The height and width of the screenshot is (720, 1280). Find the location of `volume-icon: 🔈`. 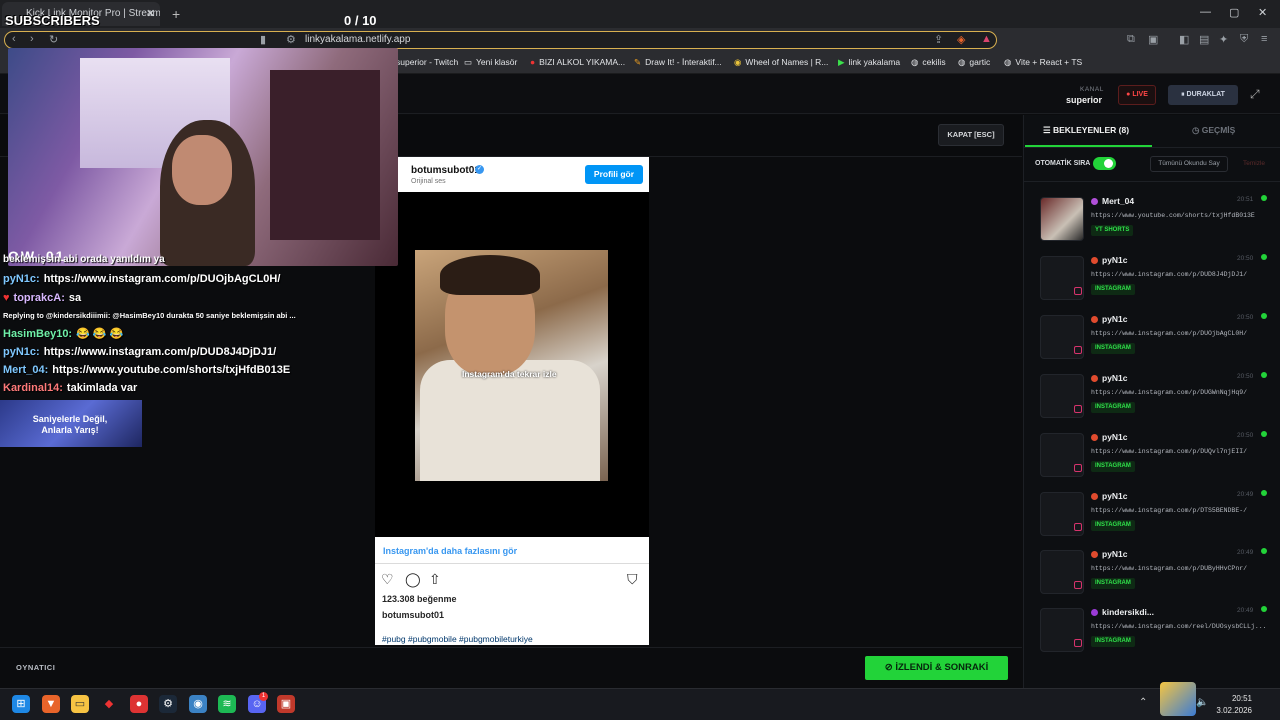

volume-icon: 🔈 is located at coordinates (1202, 702).